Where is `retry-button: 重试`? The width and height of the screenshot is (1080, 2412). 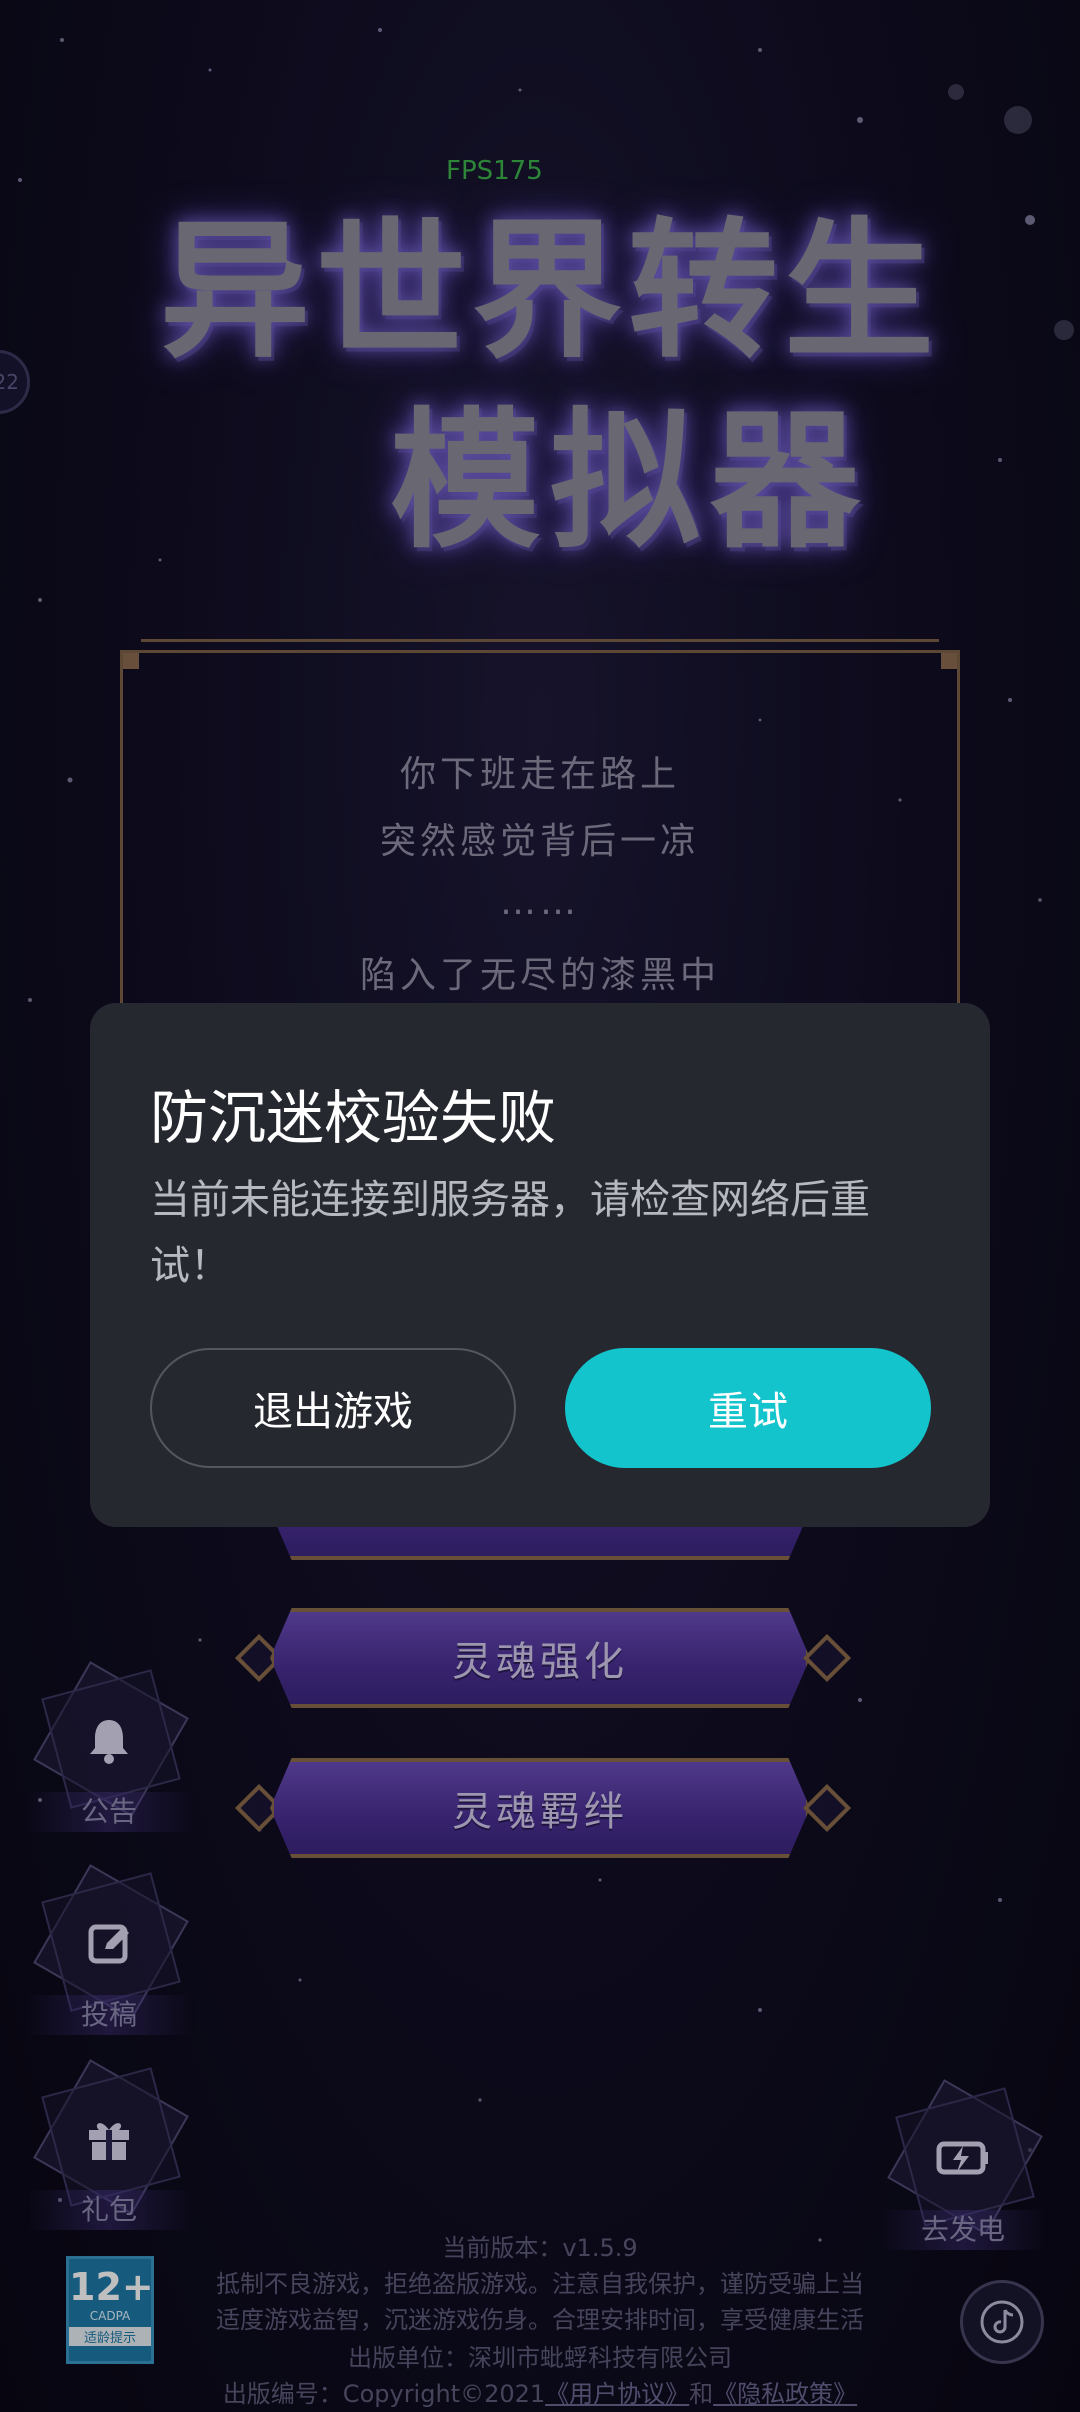 retry-button: 重试 is located at coordinates (748, 1408).